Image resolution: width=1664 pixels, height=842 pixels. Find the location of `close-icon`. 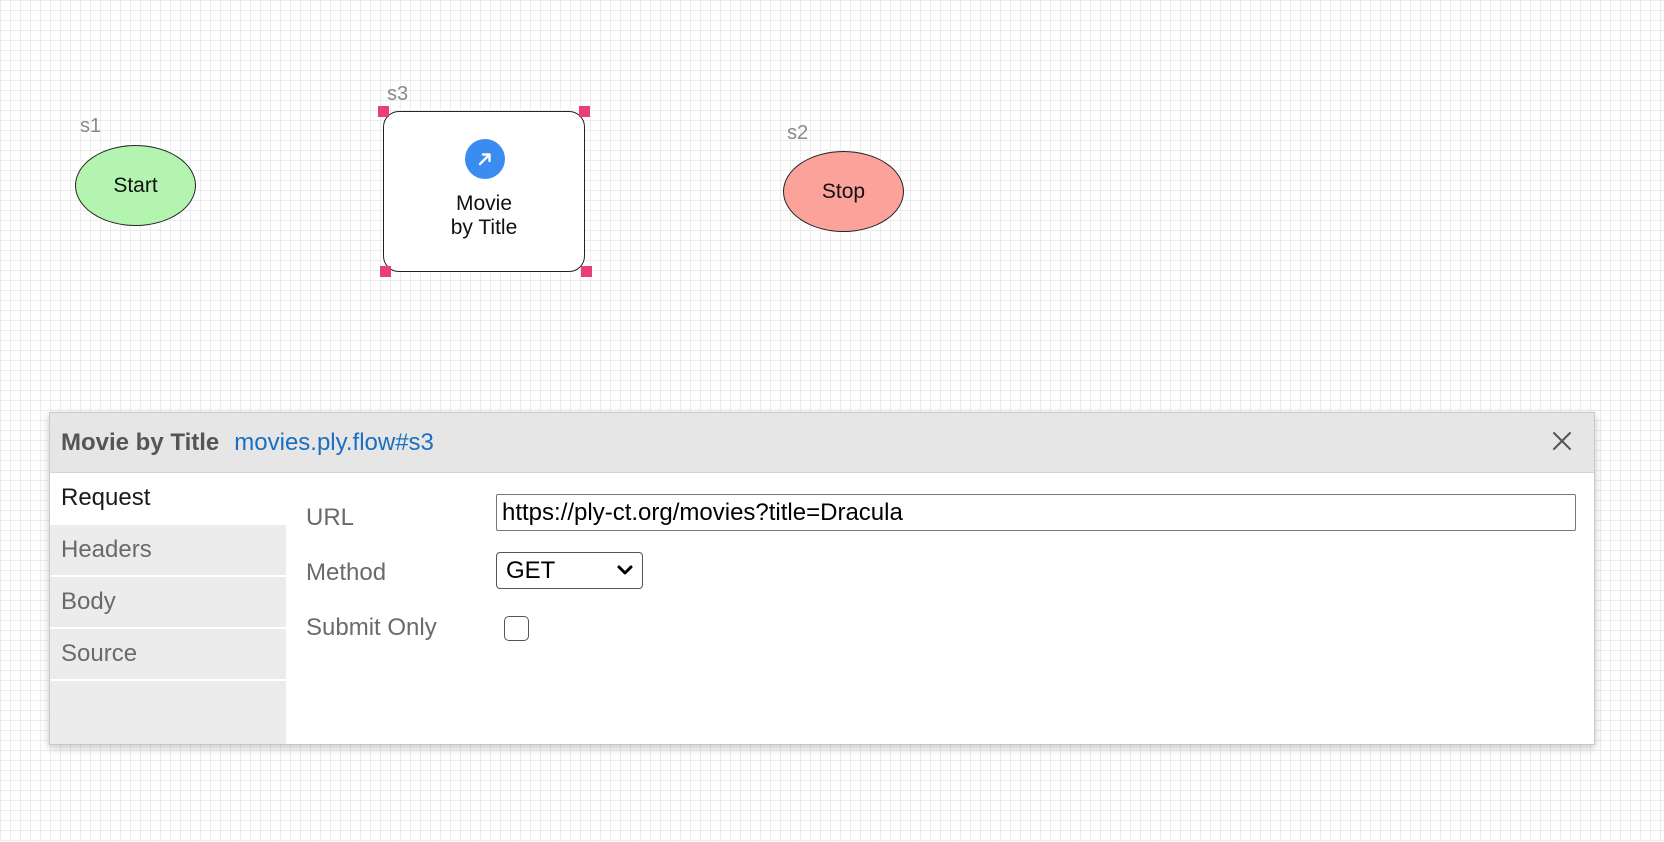

close-icon is located at coordinates (1562, 441).